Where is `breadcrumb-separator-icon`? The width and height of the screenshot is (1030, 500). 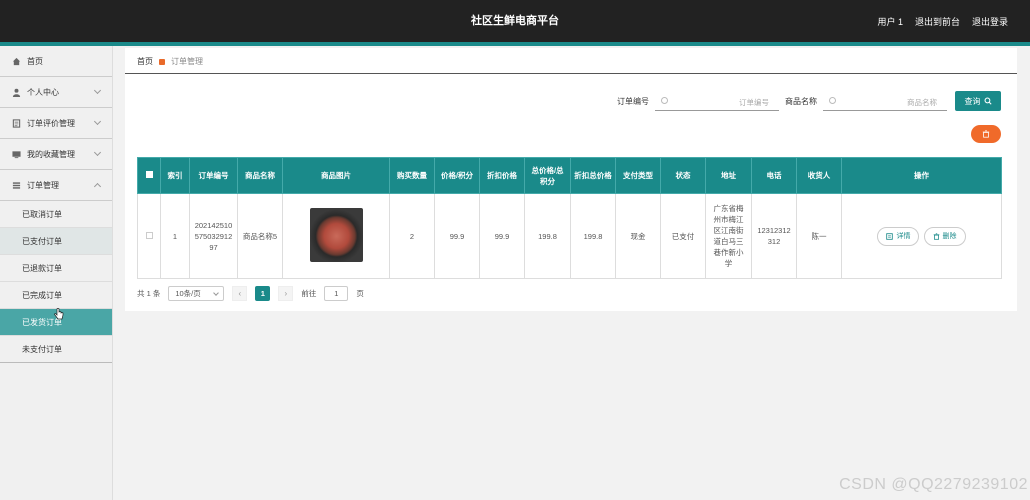 breadcrumb-separator-icon is located at coordinates (162, 61).